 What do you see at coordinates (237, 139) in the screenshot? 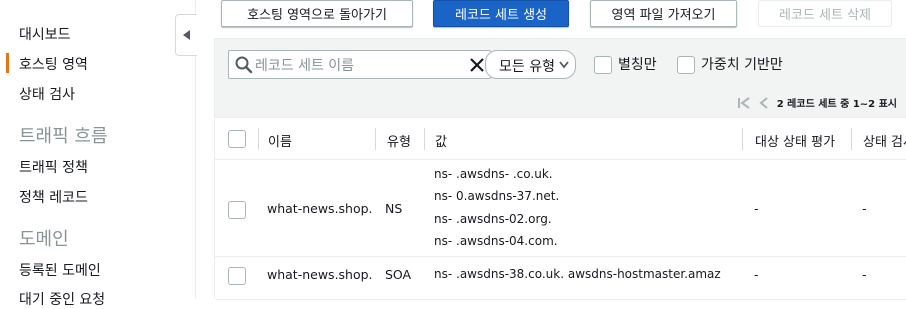
I see `select-all-checkbox` at bounding box center [237, 139].